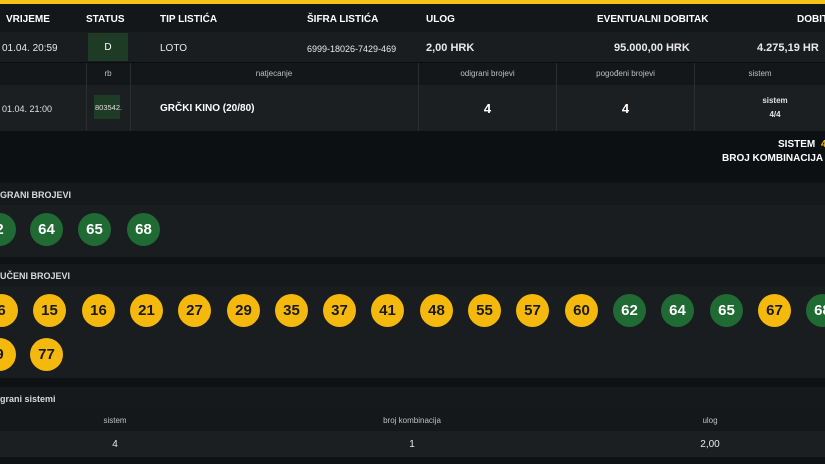 The width and height of the screenshot is (825, 464). What do you see at coordinates (625, 73) in the screenshot?
I see `col-pogodeni: pogođeni brojevi` at bounding box center [625, 73].